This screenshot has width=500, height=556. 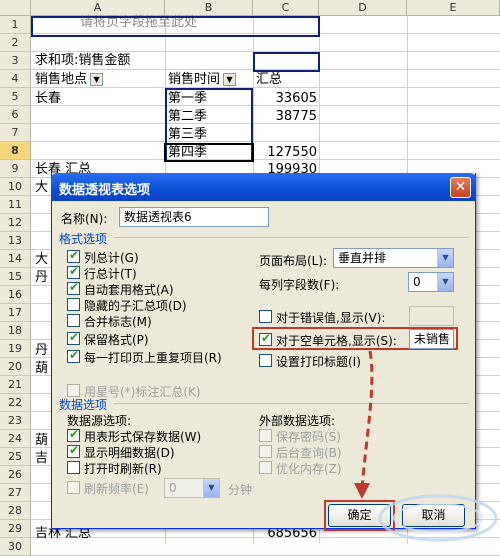 What do you see at coordinates (202, 80) in the screenshot?
I see `row-field-time: 销售时间 ▼` at bounding box center [202, 80].